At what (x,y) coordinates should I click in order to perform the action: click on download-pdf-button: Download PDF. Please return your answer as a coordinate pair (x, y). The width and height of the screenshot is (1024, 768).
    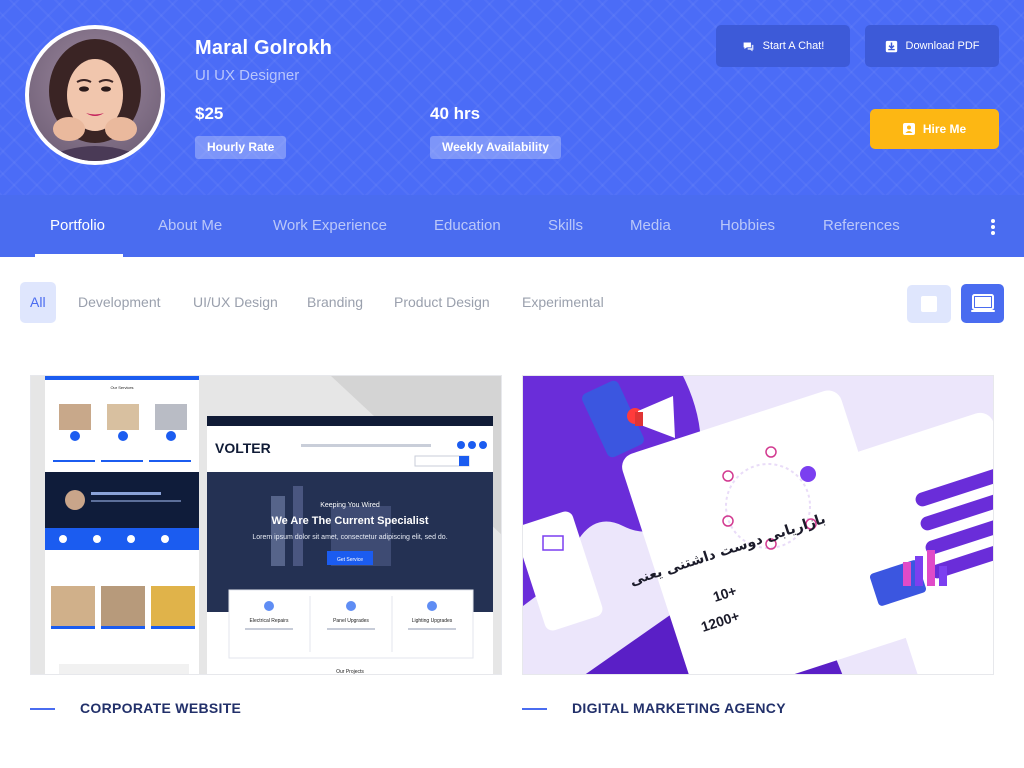
    Looking at the image, I should click on (932, 46).